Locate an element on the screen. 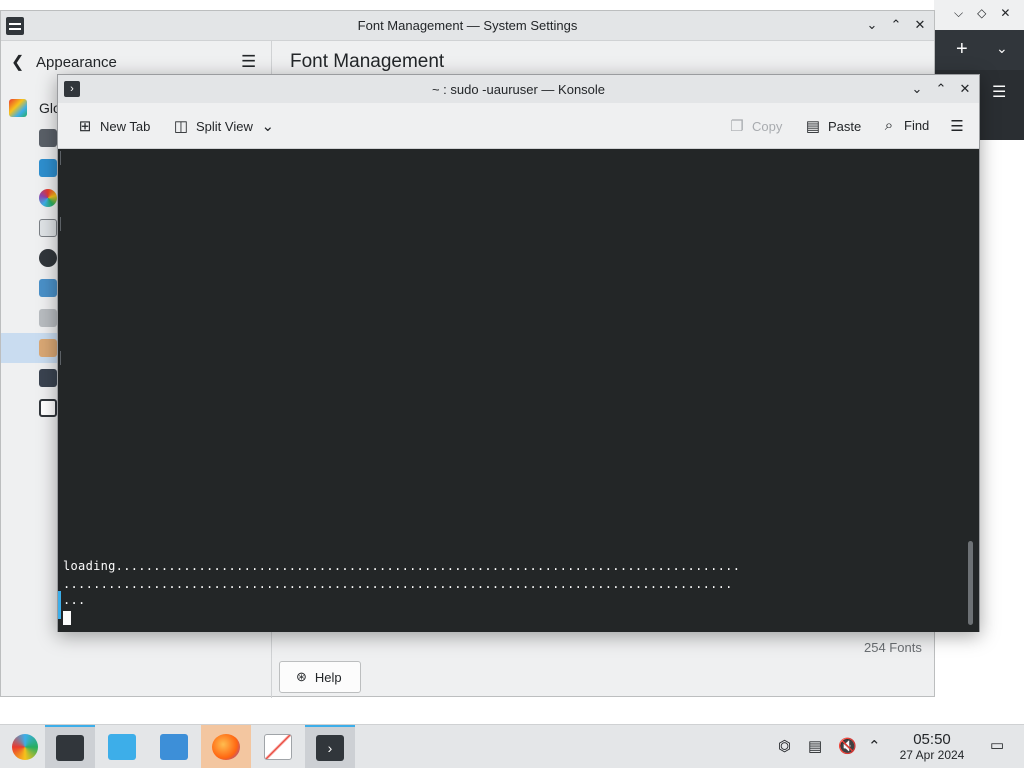 Image resolution: width=1024 pixels, height=768 pixels. settings-titlebar: Font Management — System Settings ⌄ ⌃ ✕ is located at coordinates (467, 26).